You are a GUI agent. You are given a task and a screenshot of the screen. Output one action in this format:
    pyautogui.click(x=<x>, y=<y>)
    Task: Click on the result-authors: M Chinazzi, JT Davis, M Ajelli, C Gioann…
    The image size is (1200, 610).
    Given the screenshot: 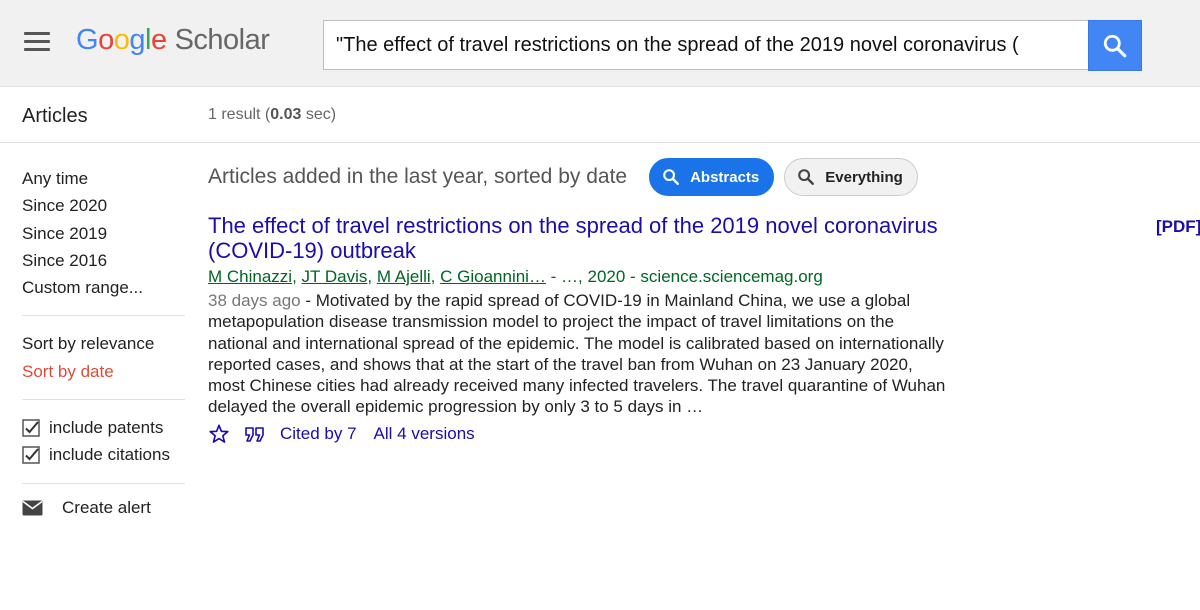 What is the action you would take?
    pyautogui.click(x=515, y=276)
    